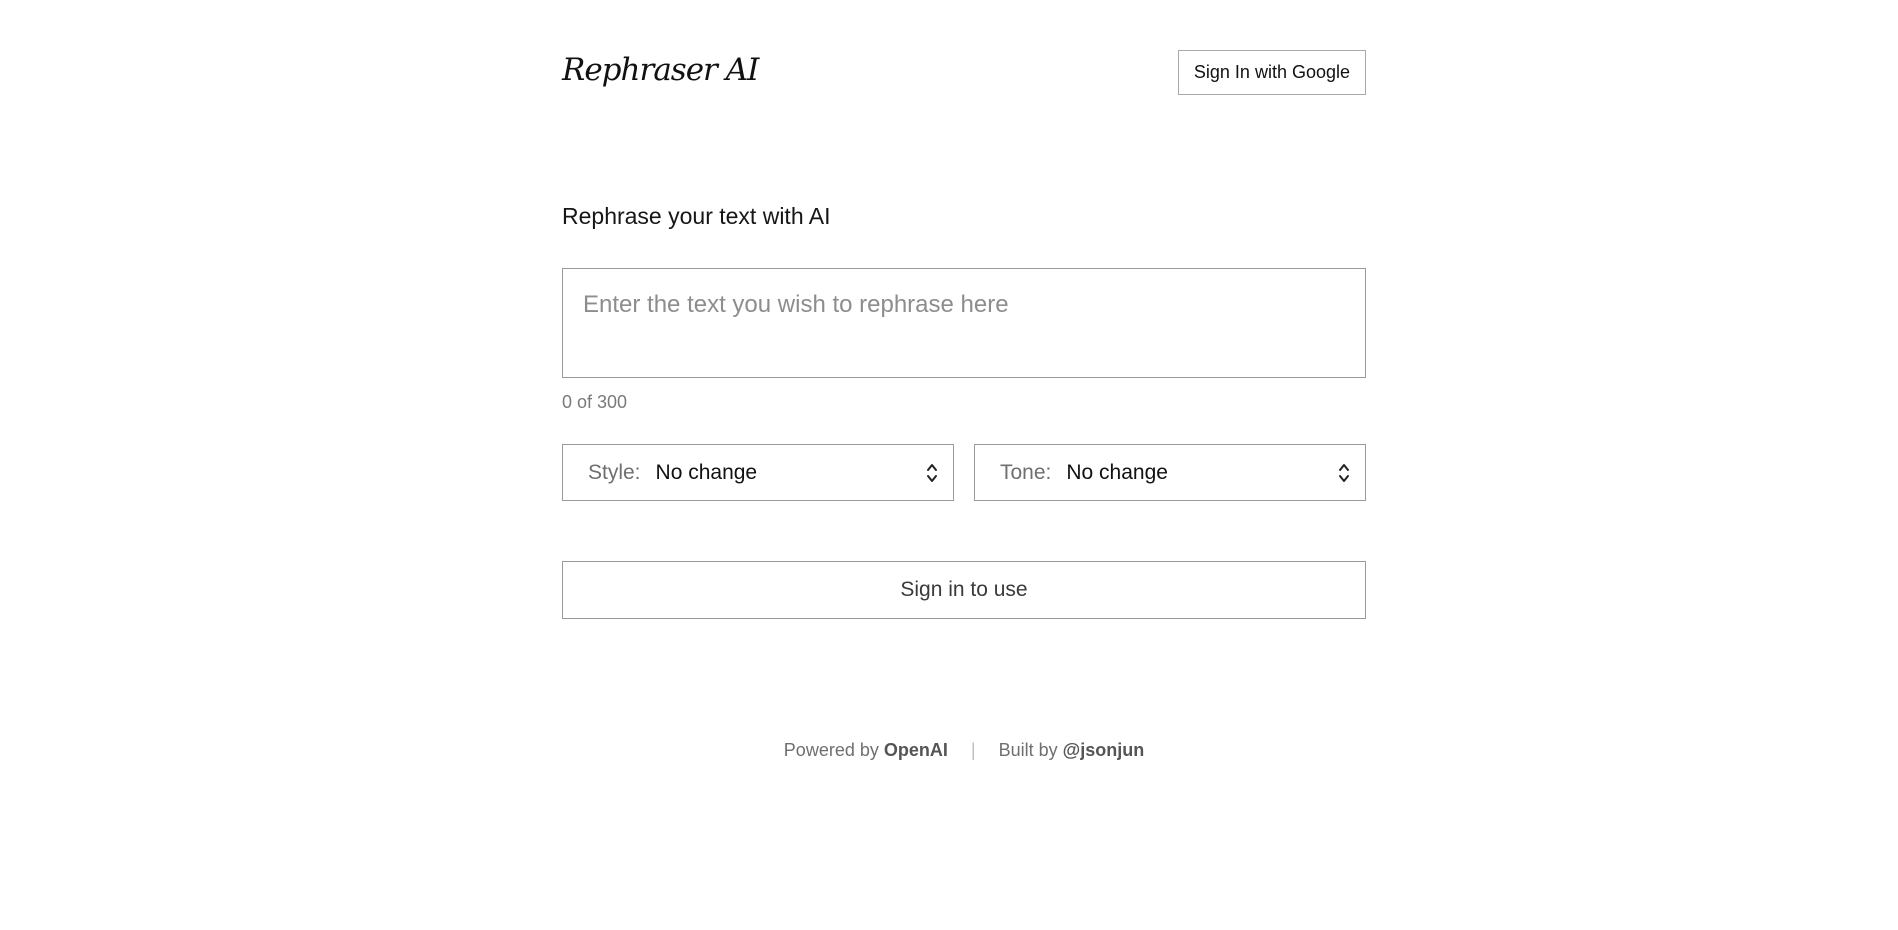  What do you see at coordinates (1104, 750) in the screenshot?
I see `author-link: @jsonjun` at bounding box center [1104, 750].